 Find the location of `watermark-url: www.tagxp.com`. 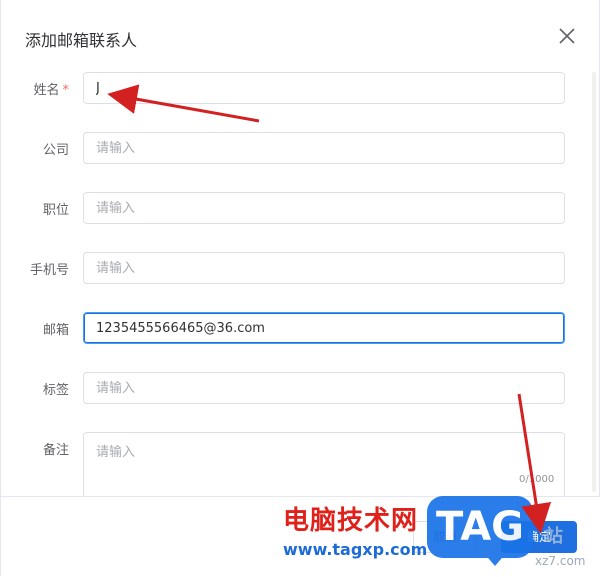

watermark-url: www.tagxp.com is located at coordinates (355, 549).